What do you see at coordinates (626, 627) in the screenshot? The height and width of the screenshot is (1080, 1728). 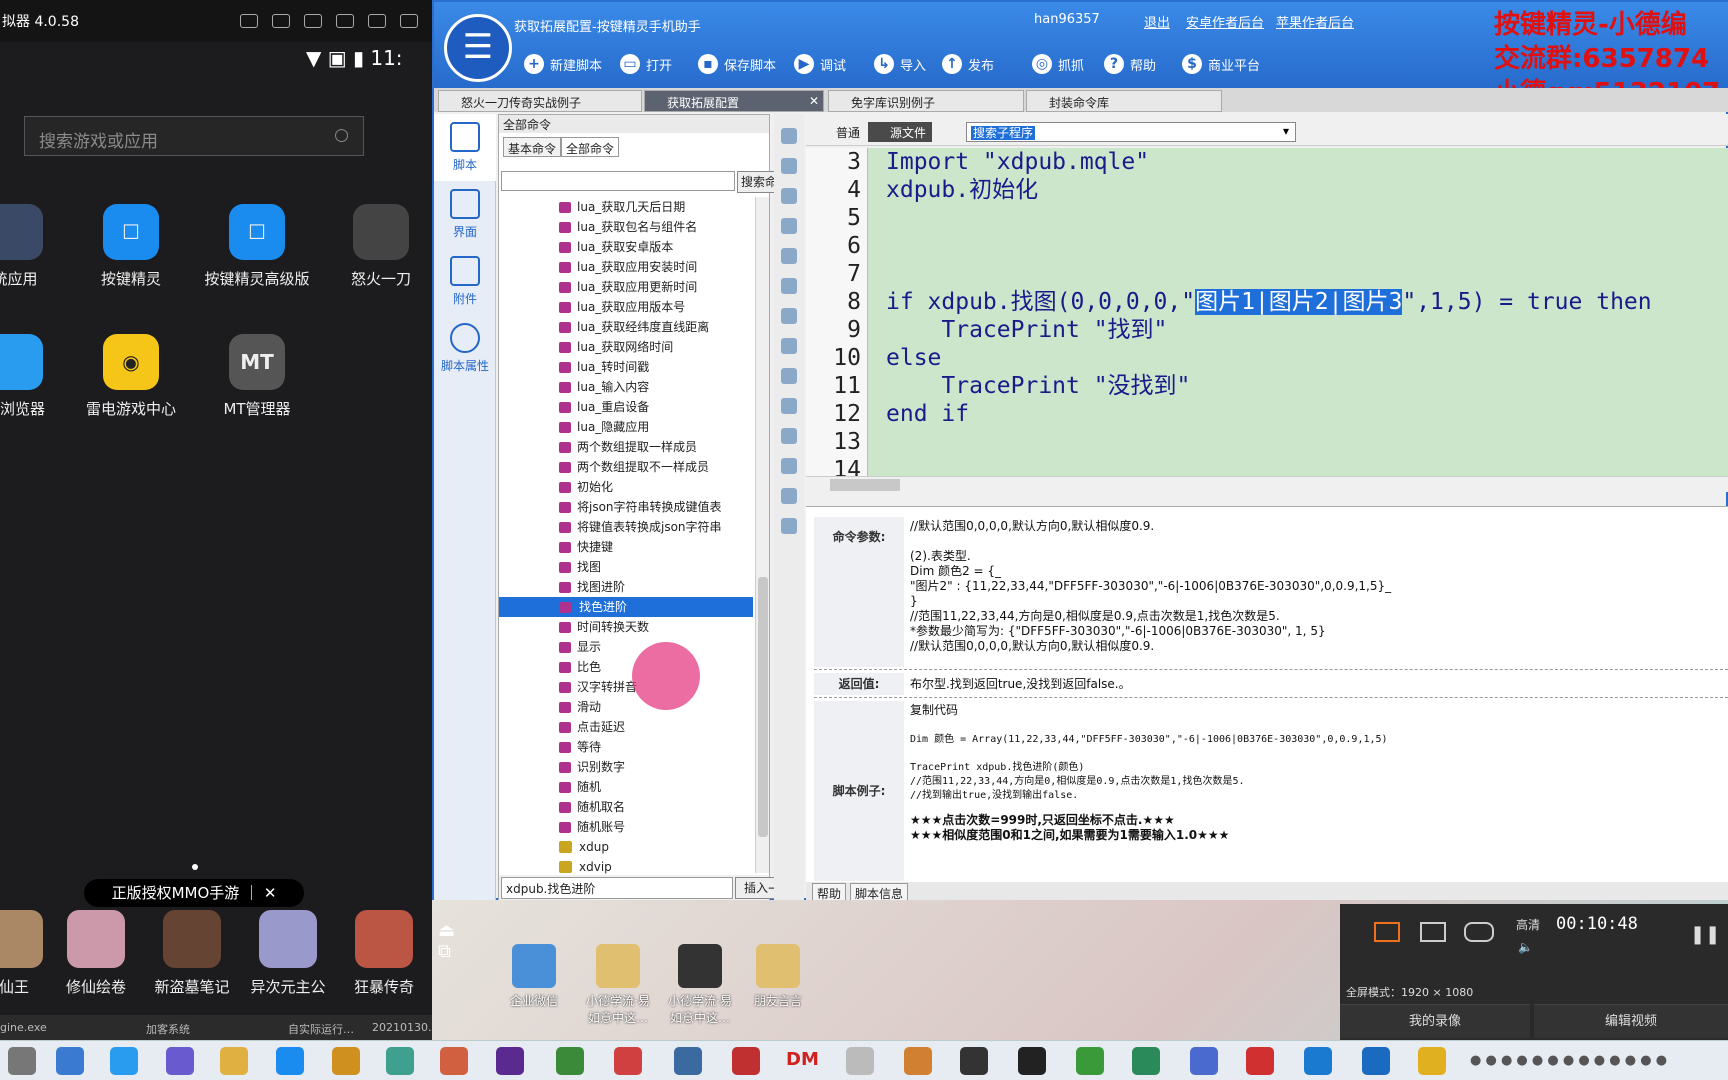 I see `command-item: 时间转换天数` at bounding box center [626, 627].